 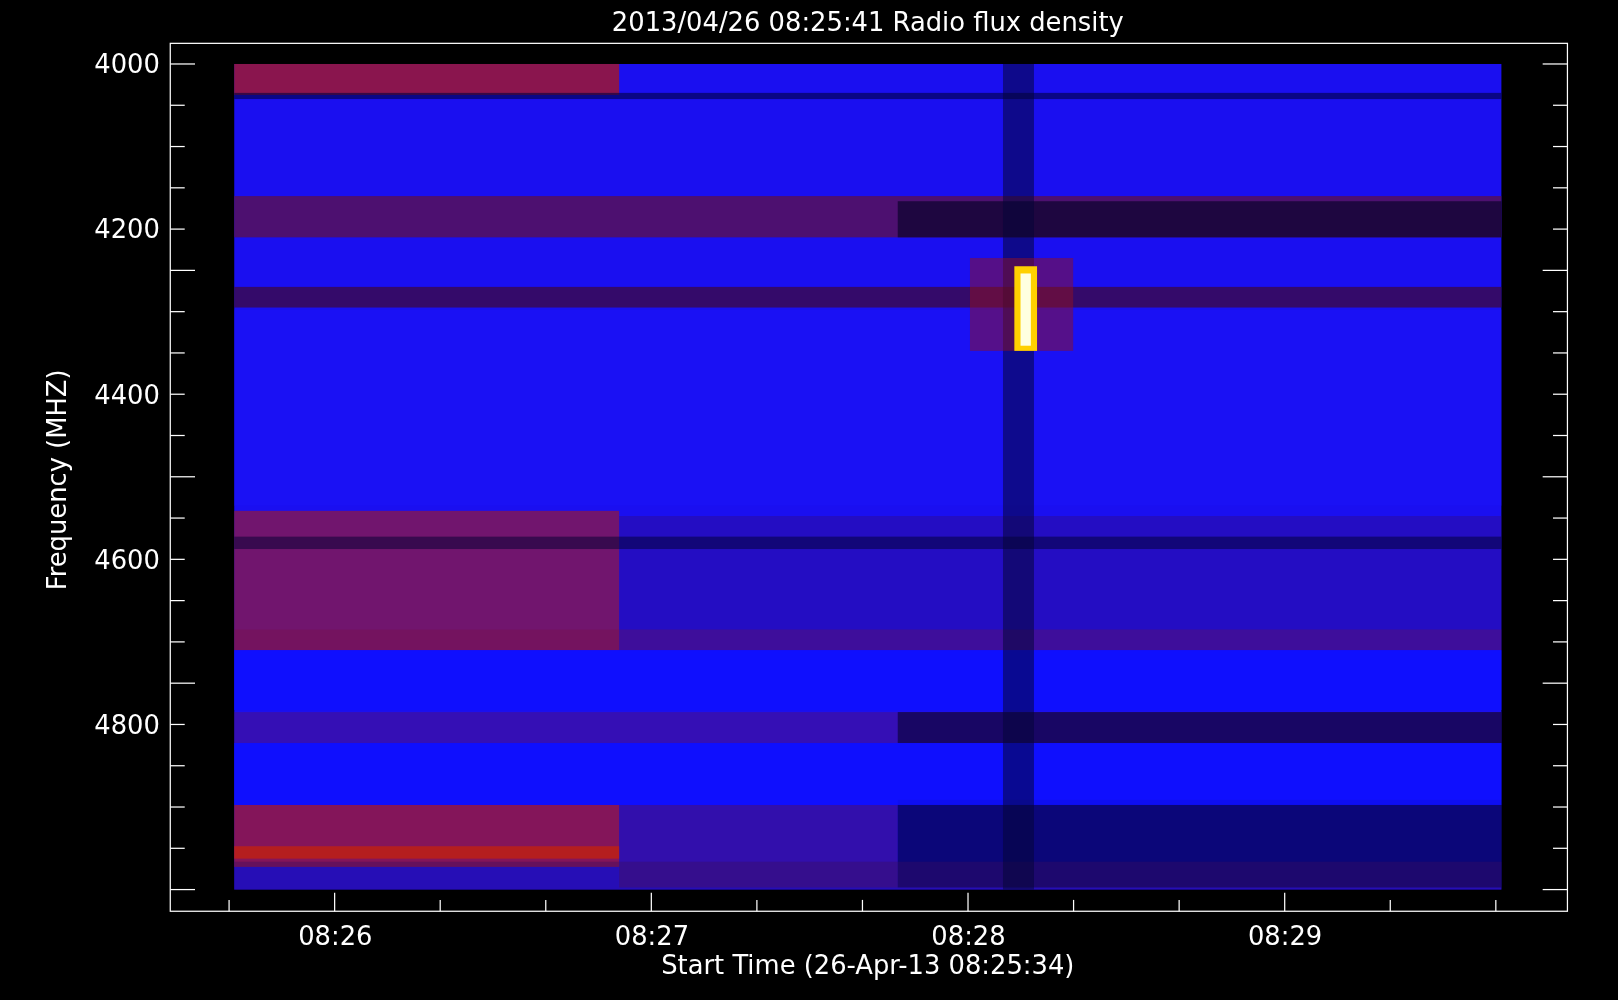 What do you see at coordinates (1285, 936) in the screenshot?
I see `x-tick-label: 08:29` at bounding box center [1285, 936].